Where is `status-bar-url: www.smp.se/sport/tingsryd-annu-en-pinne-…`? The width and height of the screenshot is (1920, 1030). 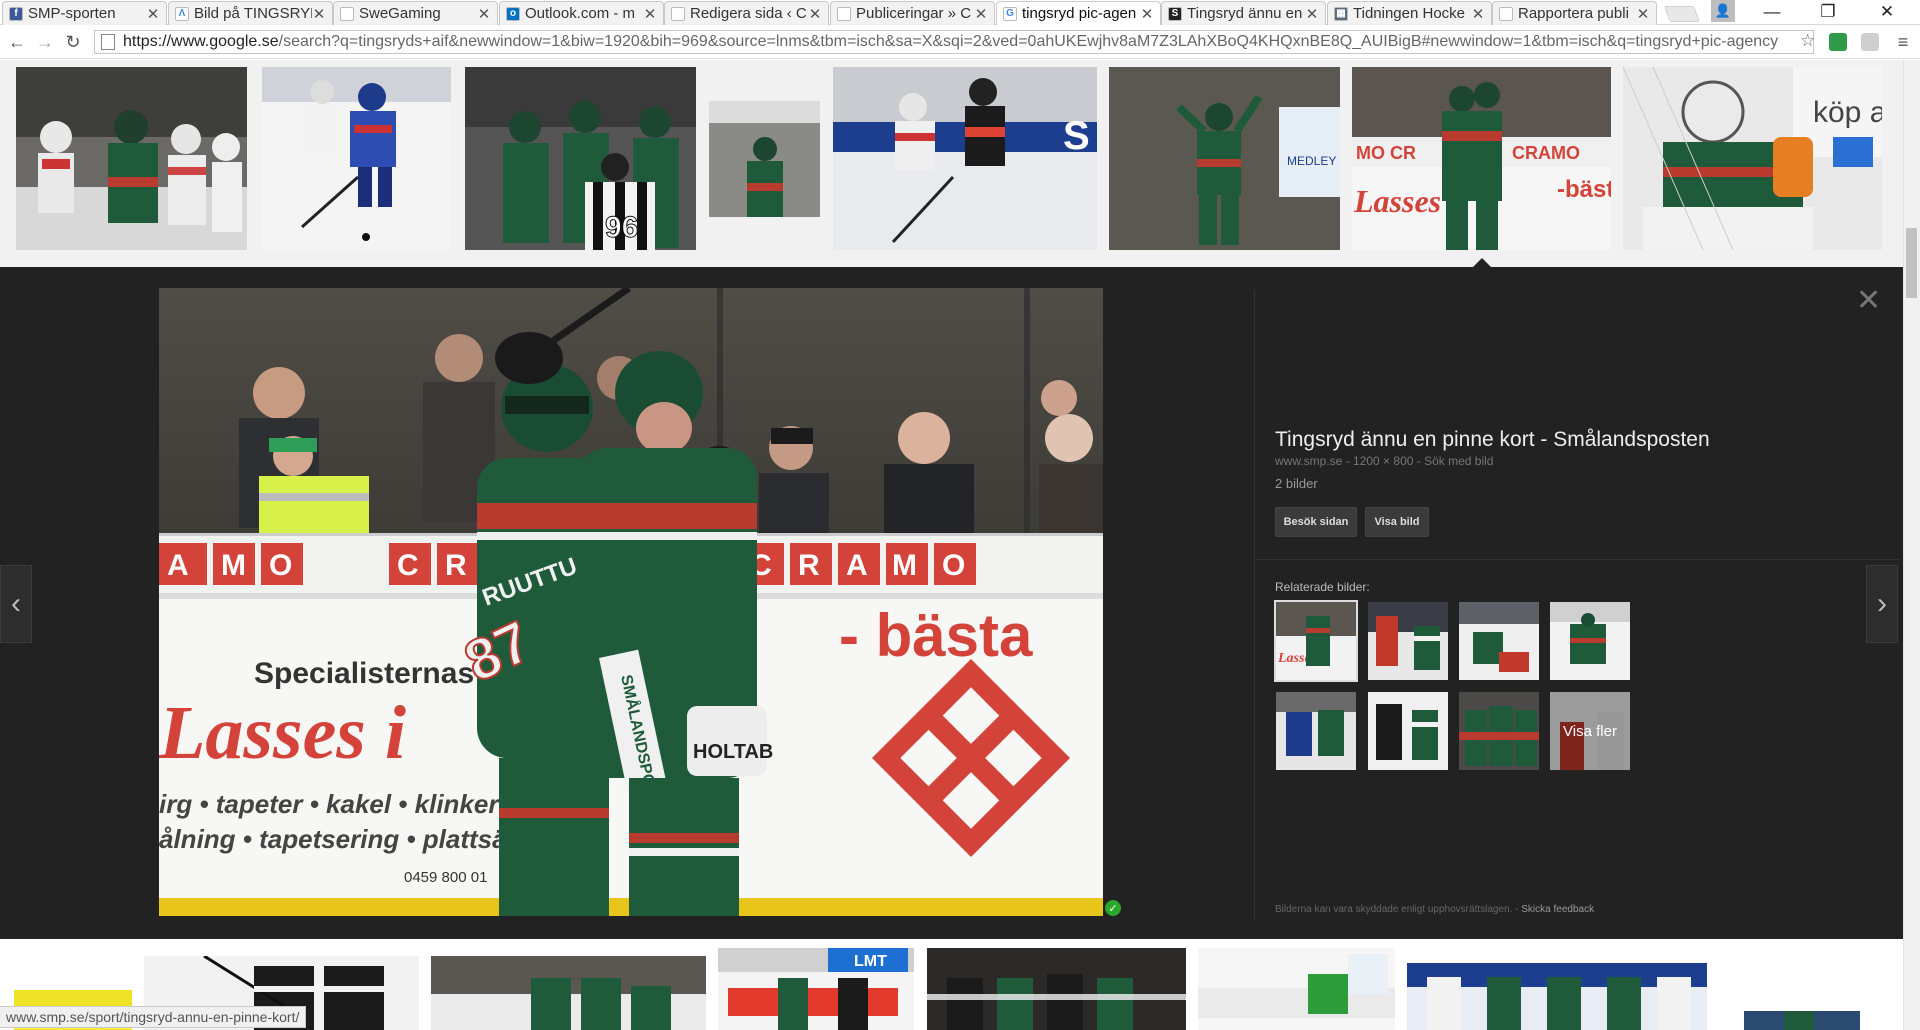
status-bar-url: www.smp.se/sport/tingsryd-annu-en-pinne-… is located at coordinates (153, 1017).